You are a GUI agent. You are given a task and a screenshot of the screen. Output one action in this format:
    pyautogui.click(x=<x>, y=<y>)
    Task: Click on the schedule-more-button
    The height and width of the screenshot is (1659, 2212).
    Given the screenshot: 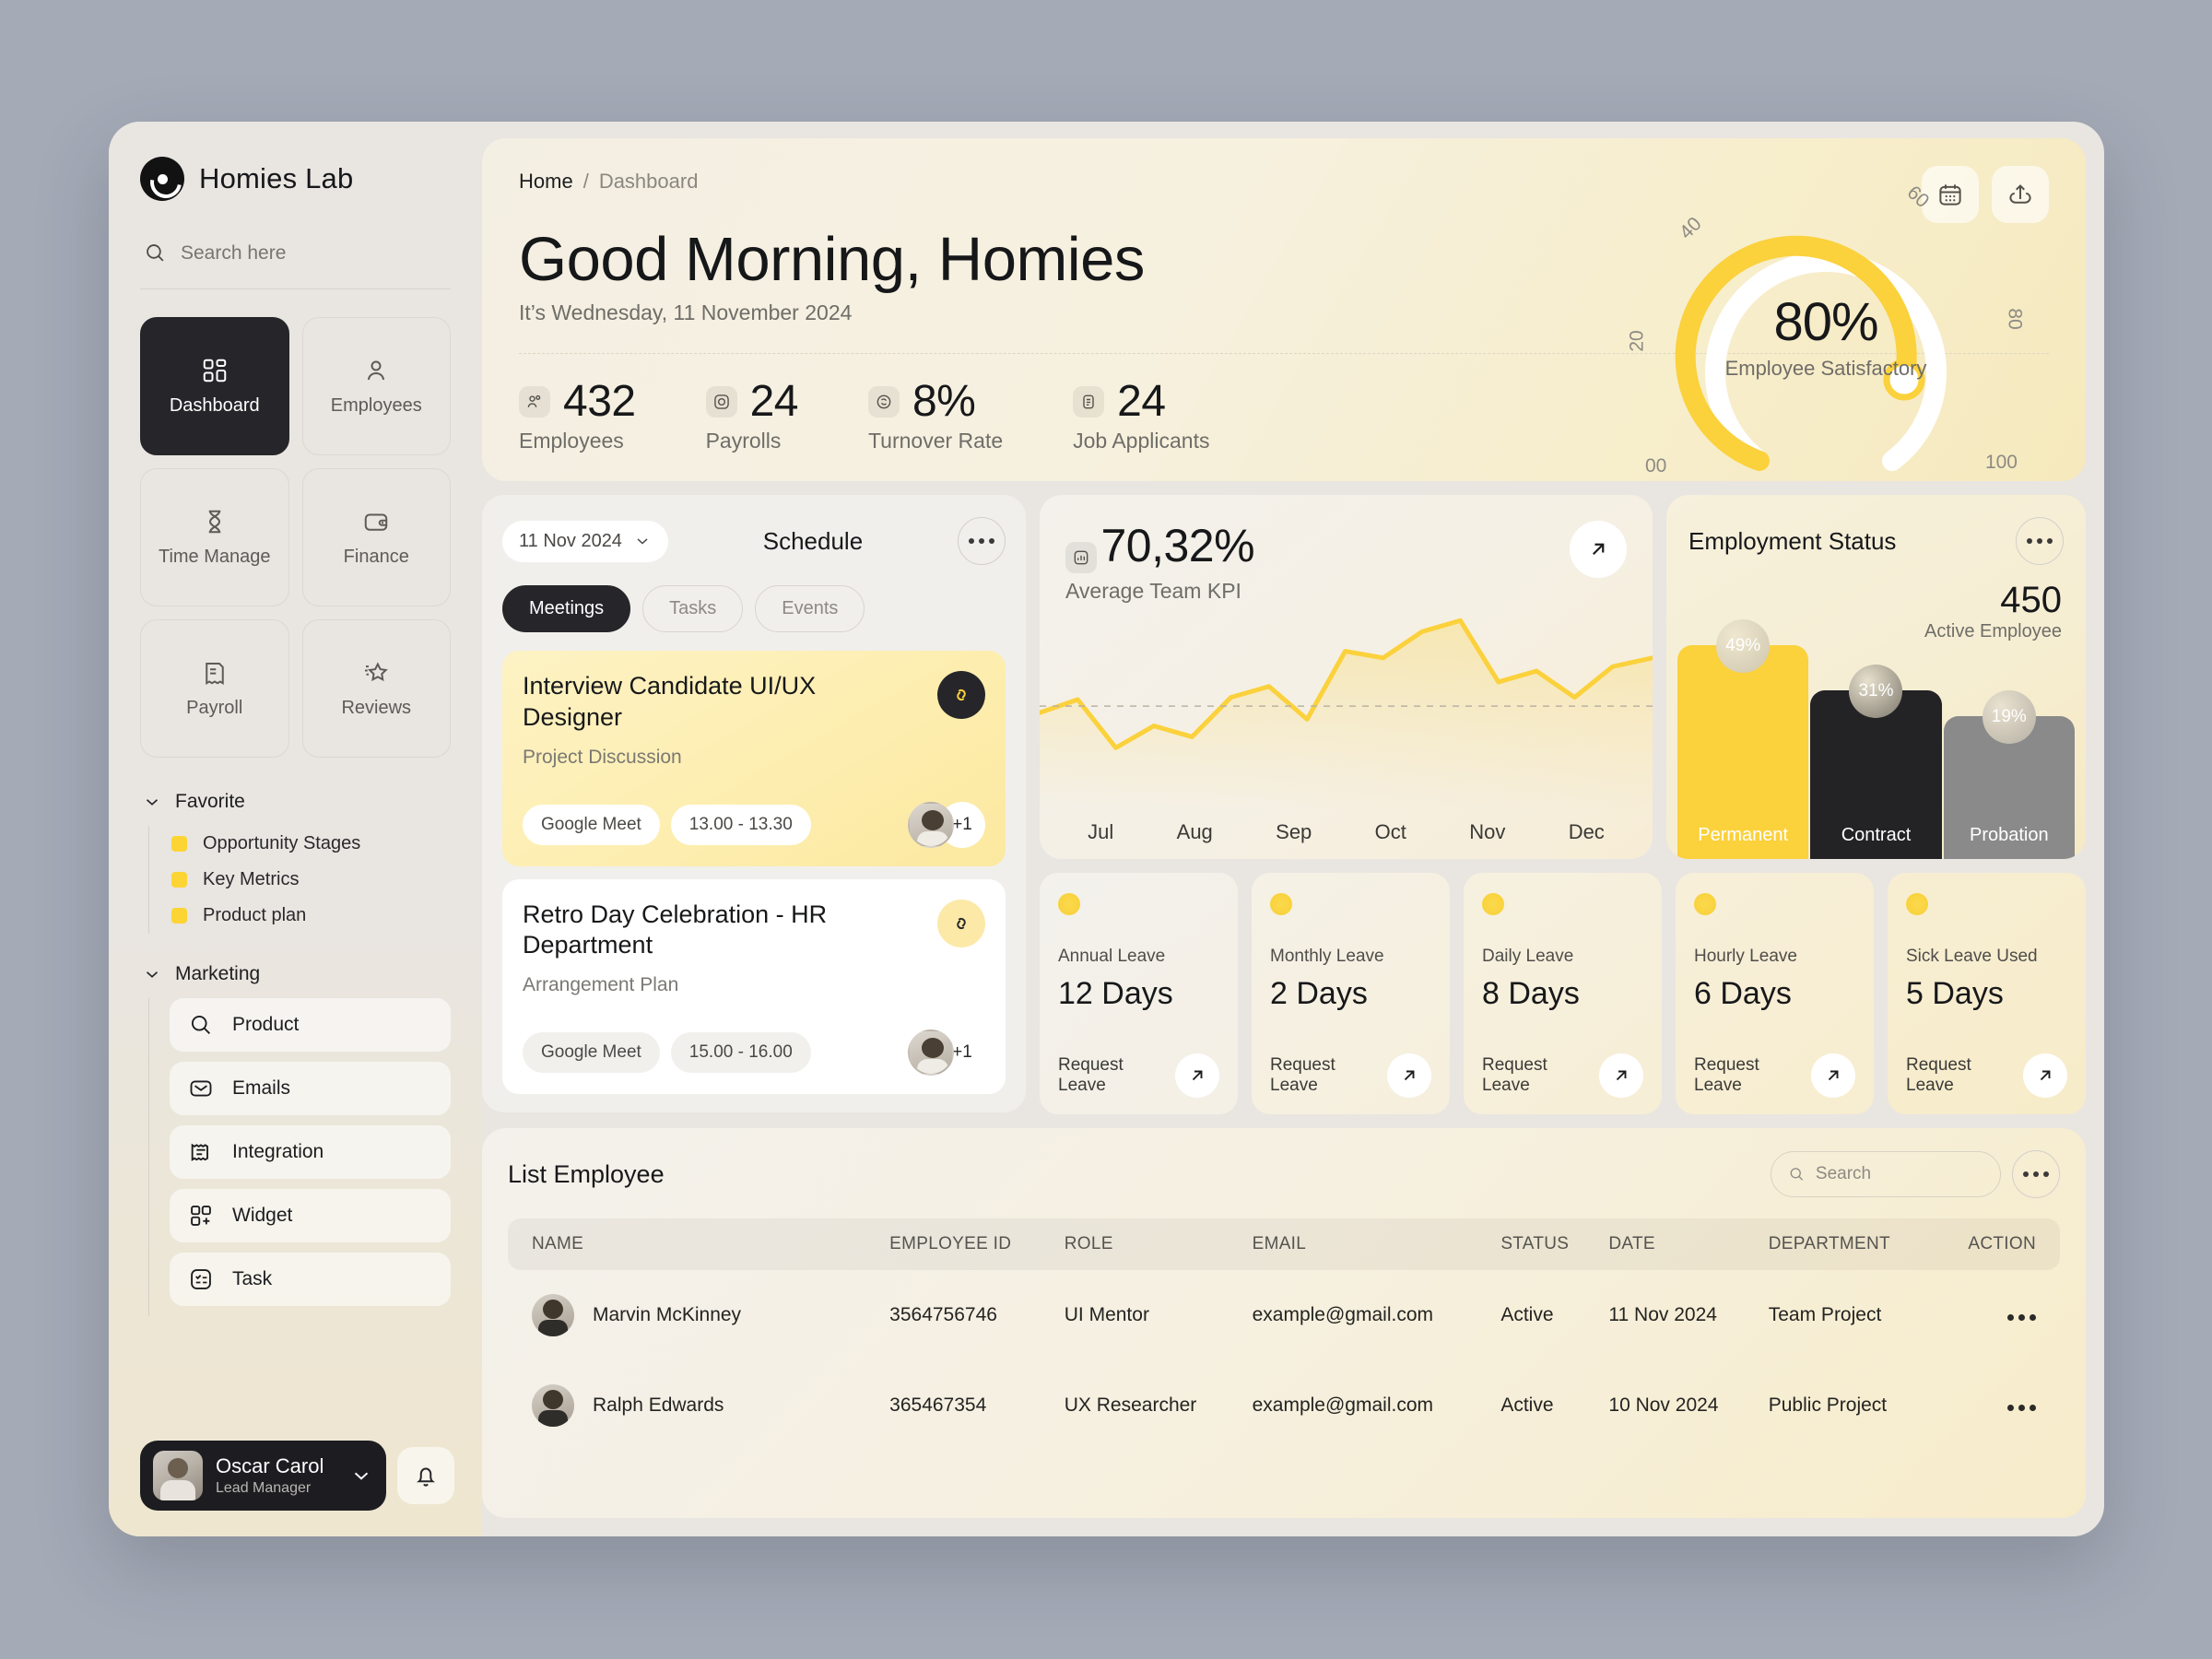 What is the action you would take?
    pyautogui.click(x=981, y=541)
    